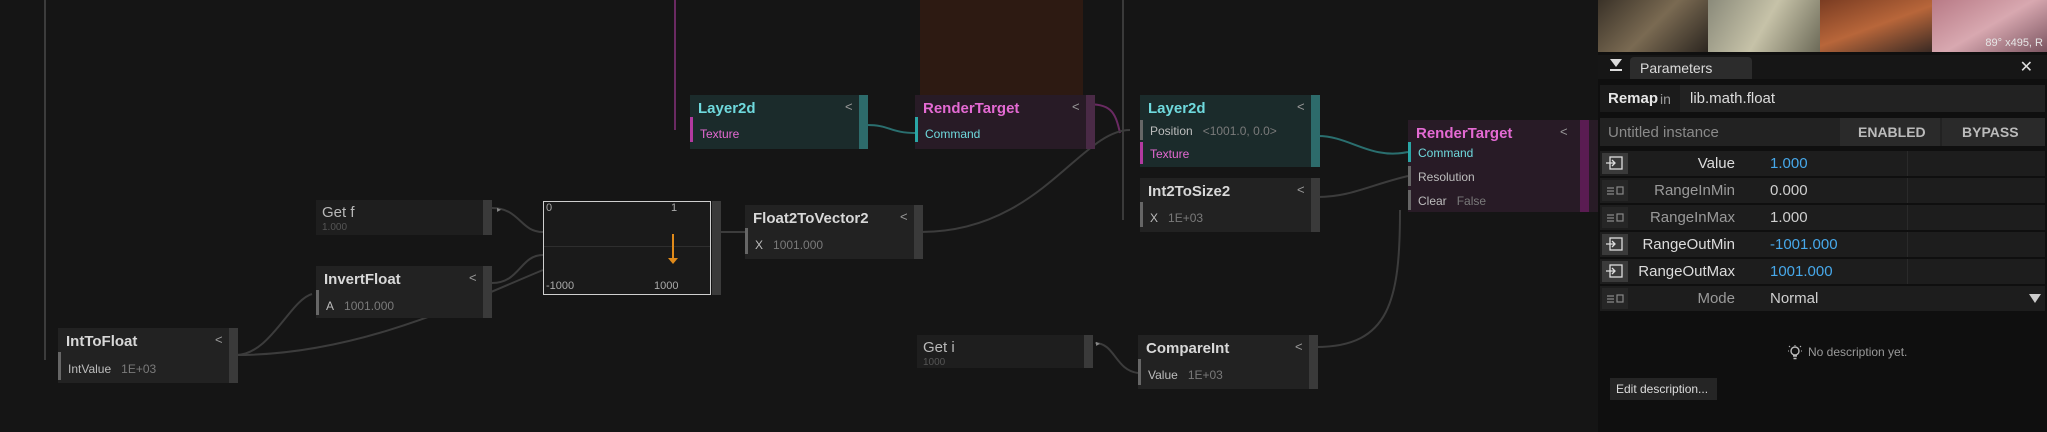 Image resolution: width=2047 pixels, height=432 pixels. Describe the element at coordinates (1801, 271) in the screenshot. I see `param-value: 1001.000` at that location.